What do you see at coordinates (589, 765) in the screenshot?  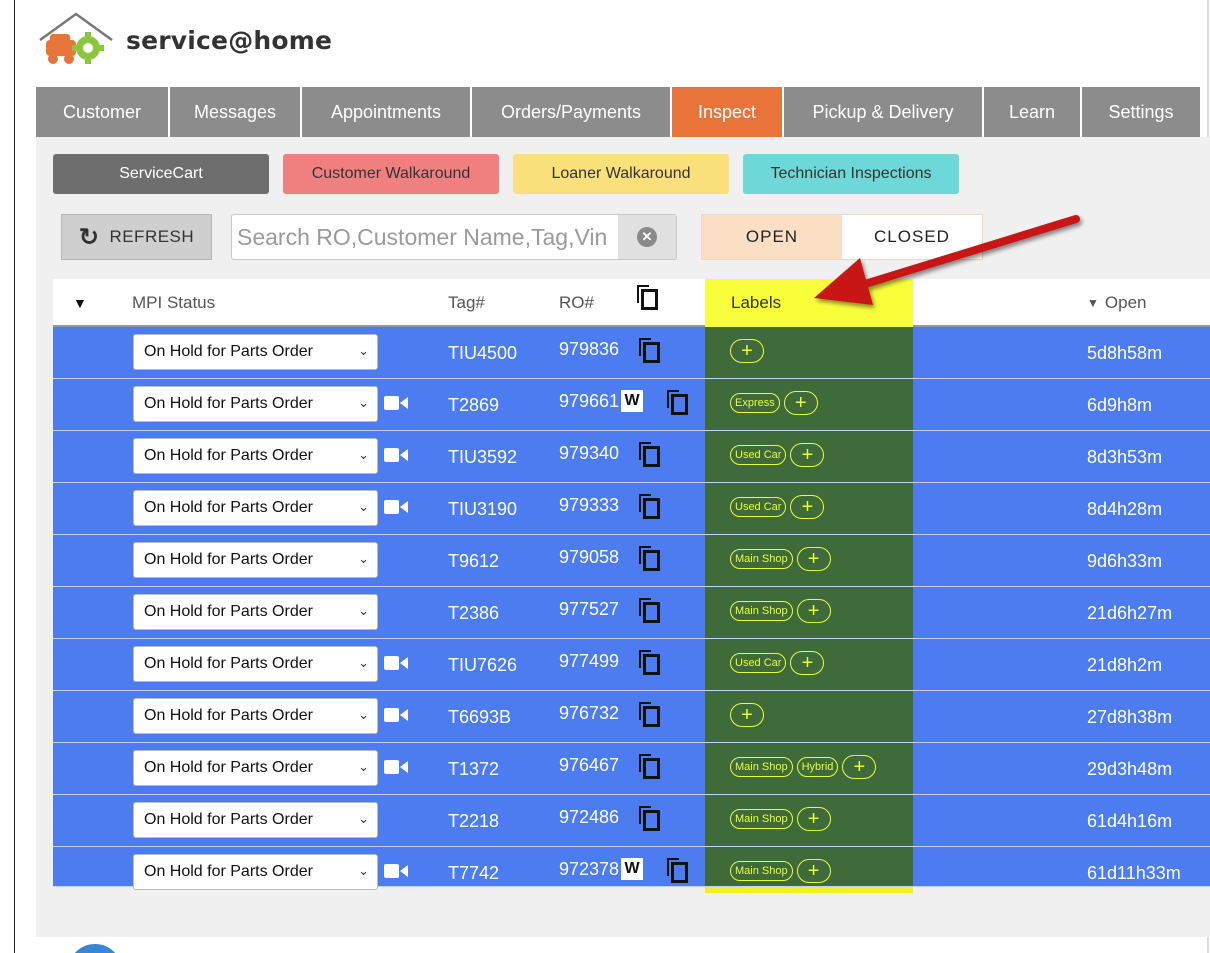 I see `ro-number: 976467` at bounding box center [589, 765].